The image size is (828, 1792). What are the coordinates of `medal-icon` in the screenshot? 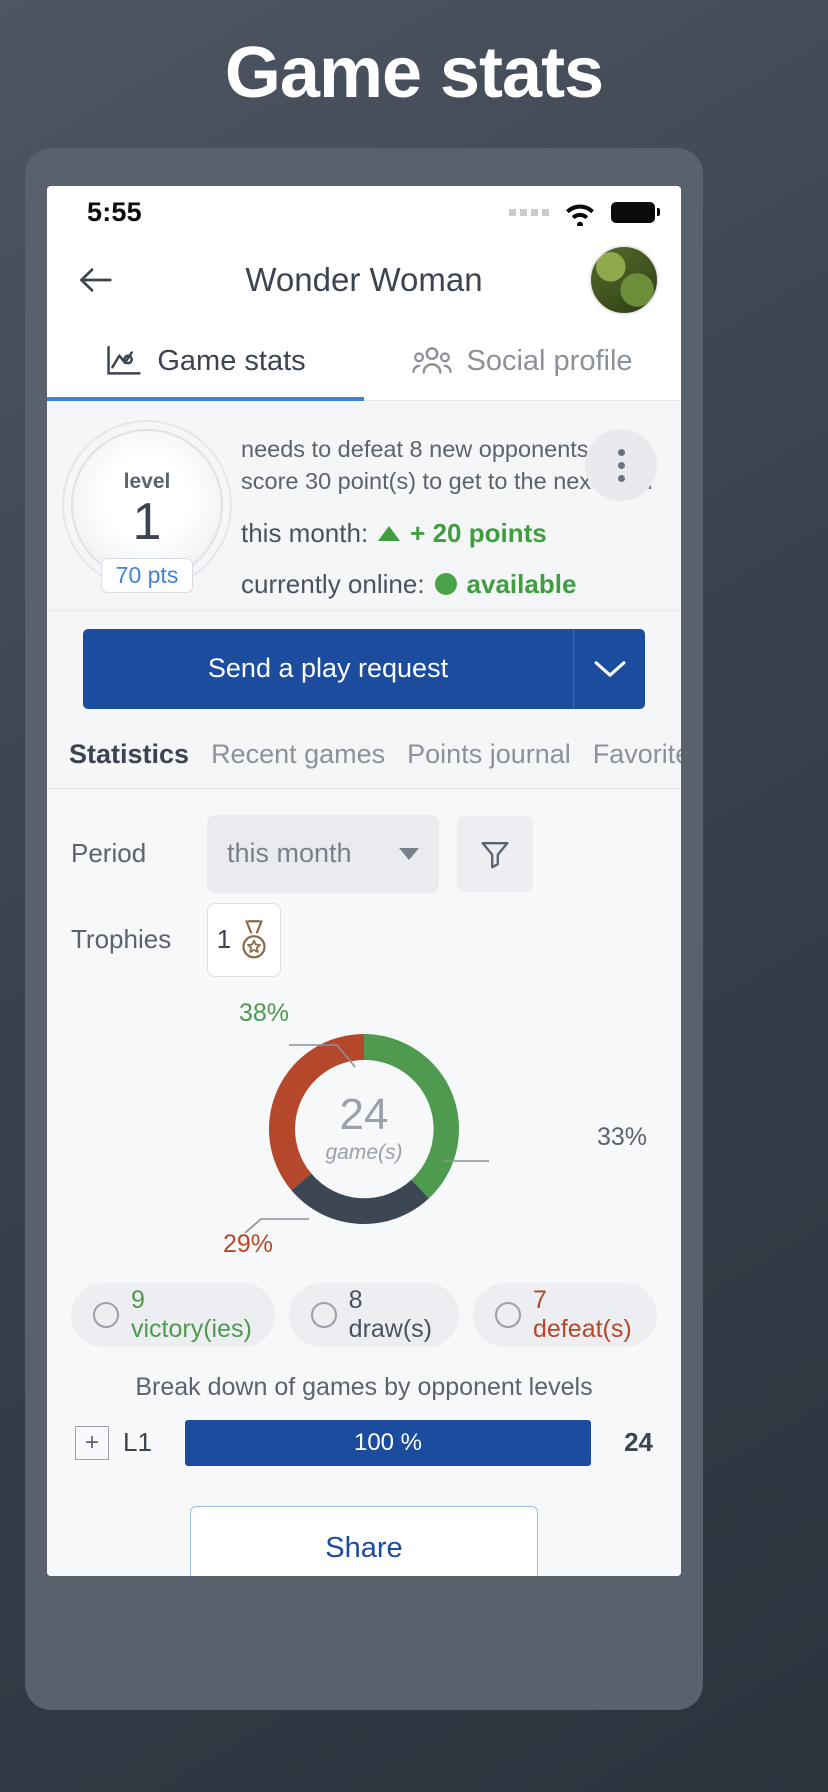 It's located at (254, 939).